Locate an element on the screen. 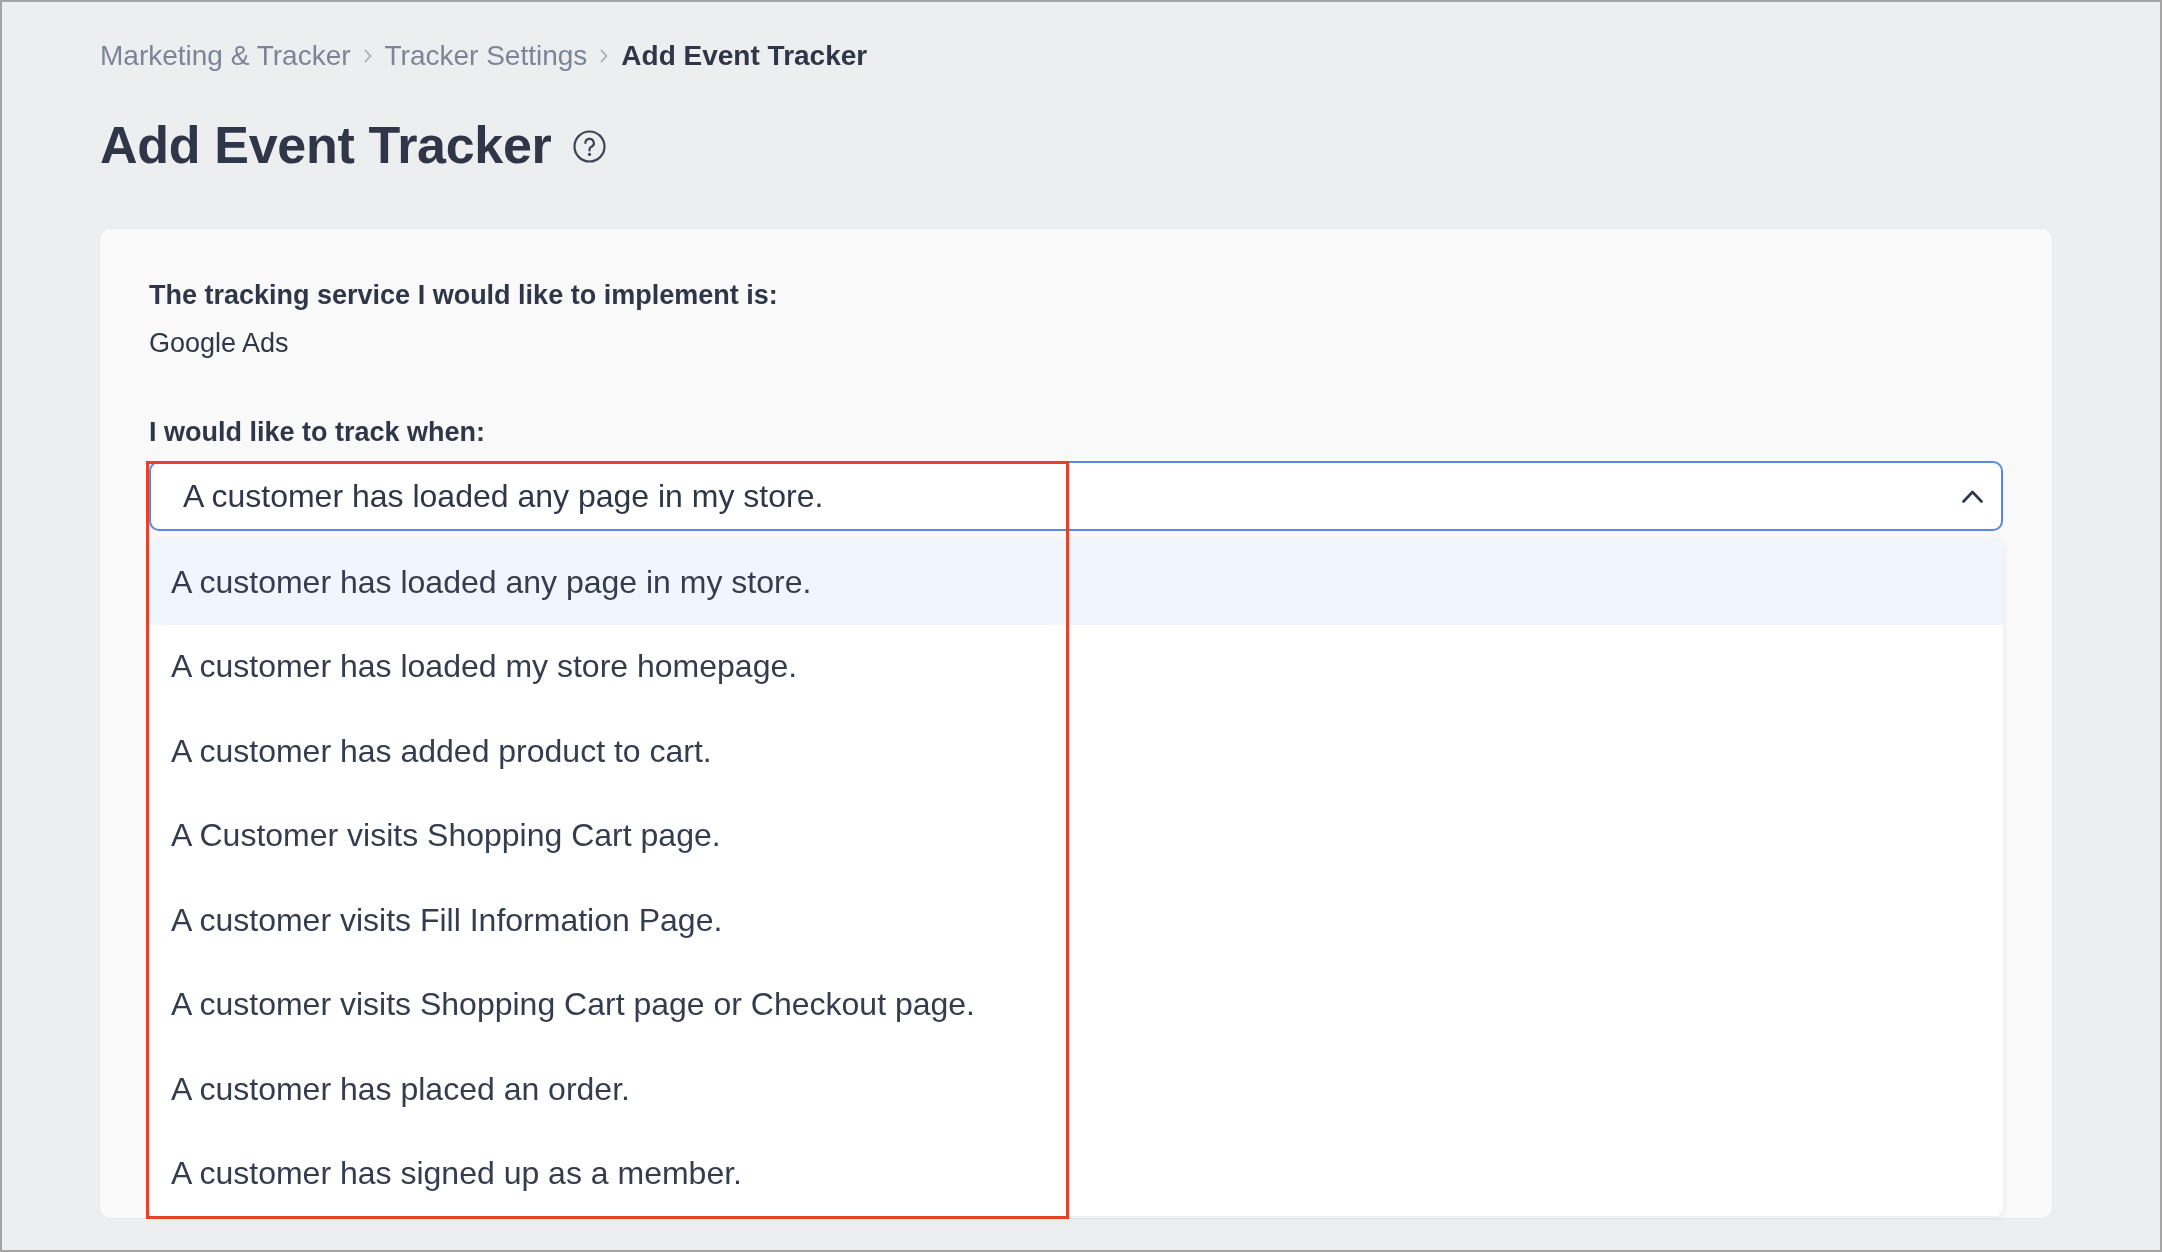 This screenshot has height=1252, width=2162. dropdown-option: A customer has added product to cart. is located at coordinates (1076, 751).